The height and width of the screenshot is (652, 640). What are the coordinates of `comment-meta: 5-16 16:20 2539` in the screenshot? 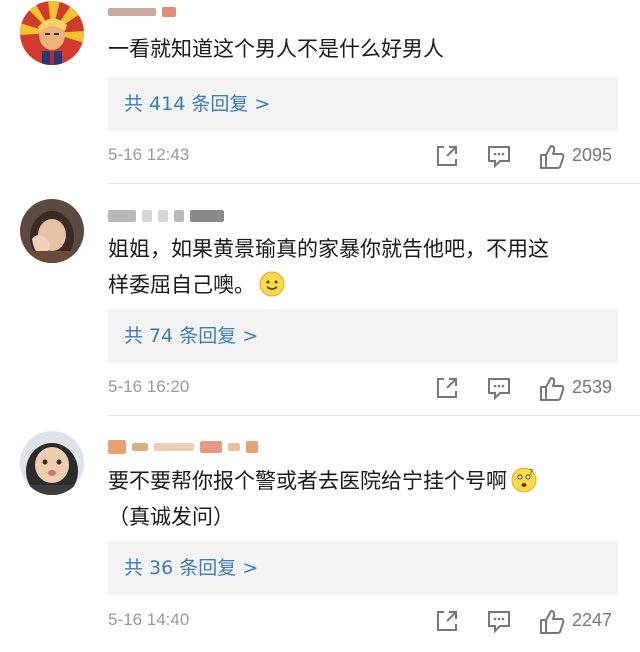 It's located at (364, 389).